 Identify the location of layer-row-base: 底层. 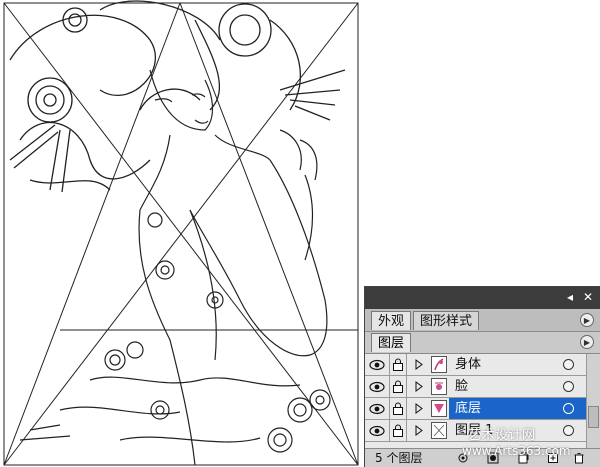
(475, 409).